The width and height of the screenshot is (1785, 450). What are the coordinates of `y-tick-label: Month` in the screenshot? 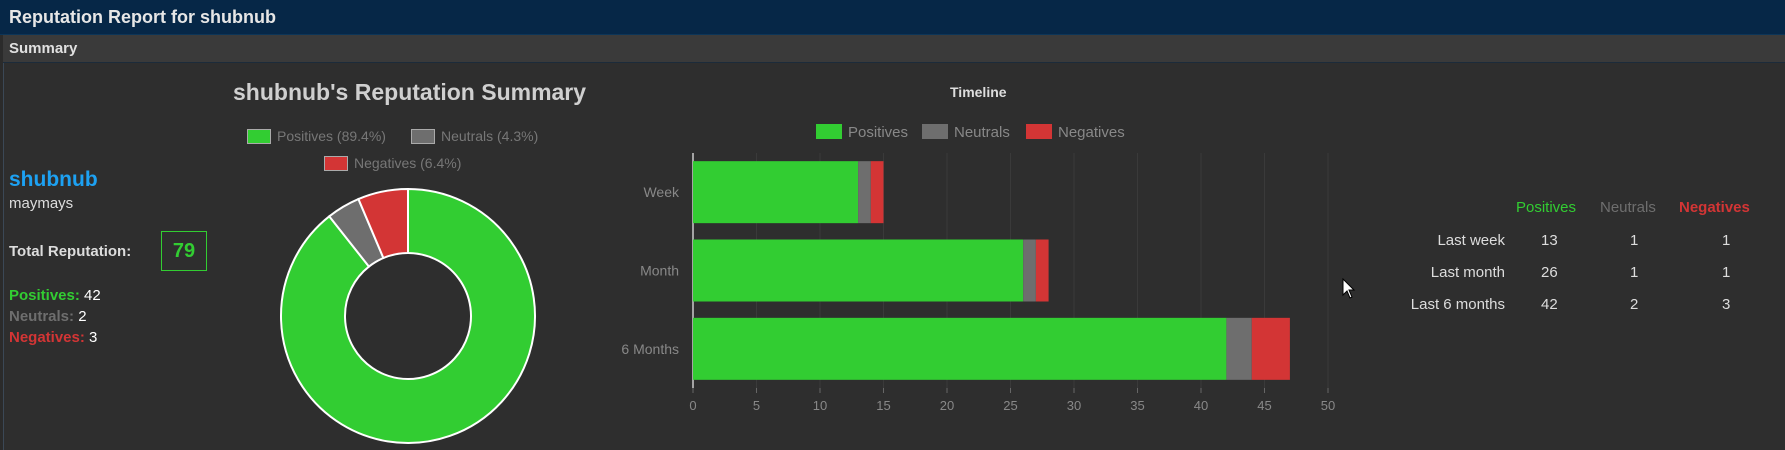 It's located at (659, 271).